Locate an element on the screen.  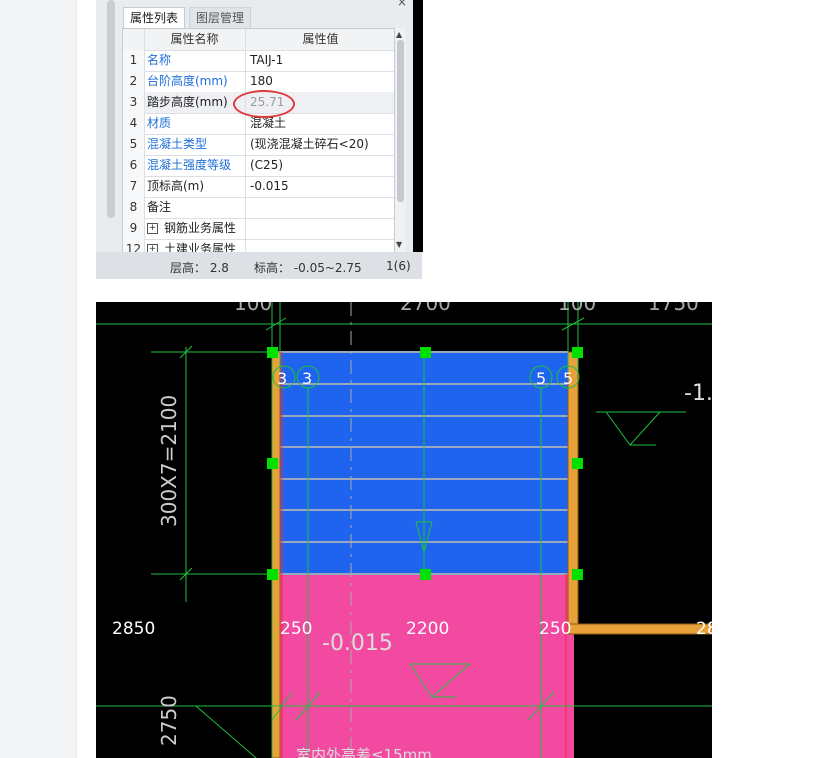
scroll-up-icon: ▲ is located at coordinates (399, 34).